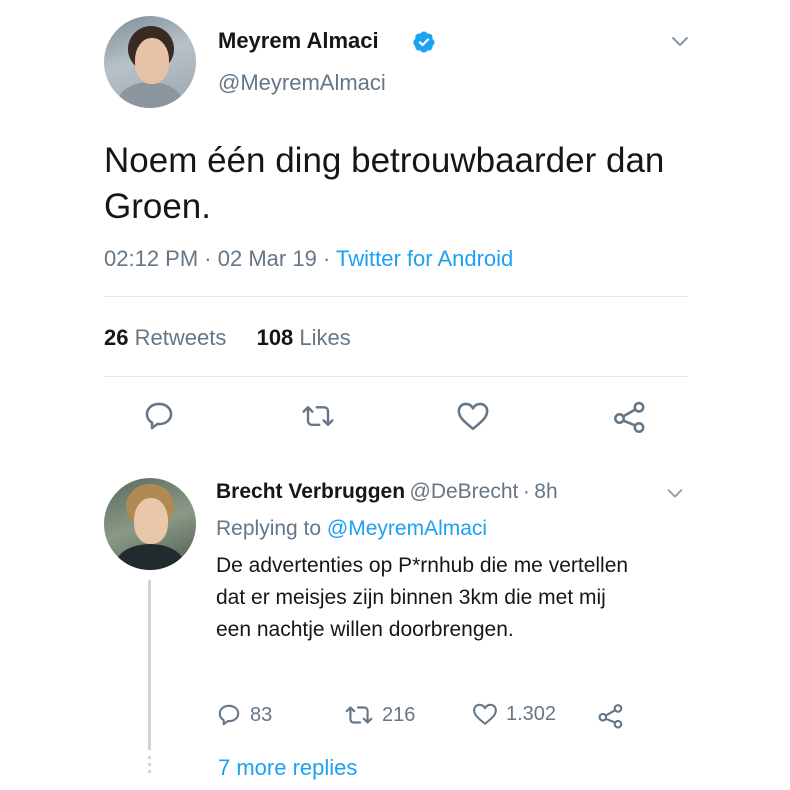 This screenshot has width=790, height=790. I want to click on reply-retweet-count: 216, so click(399, 714).